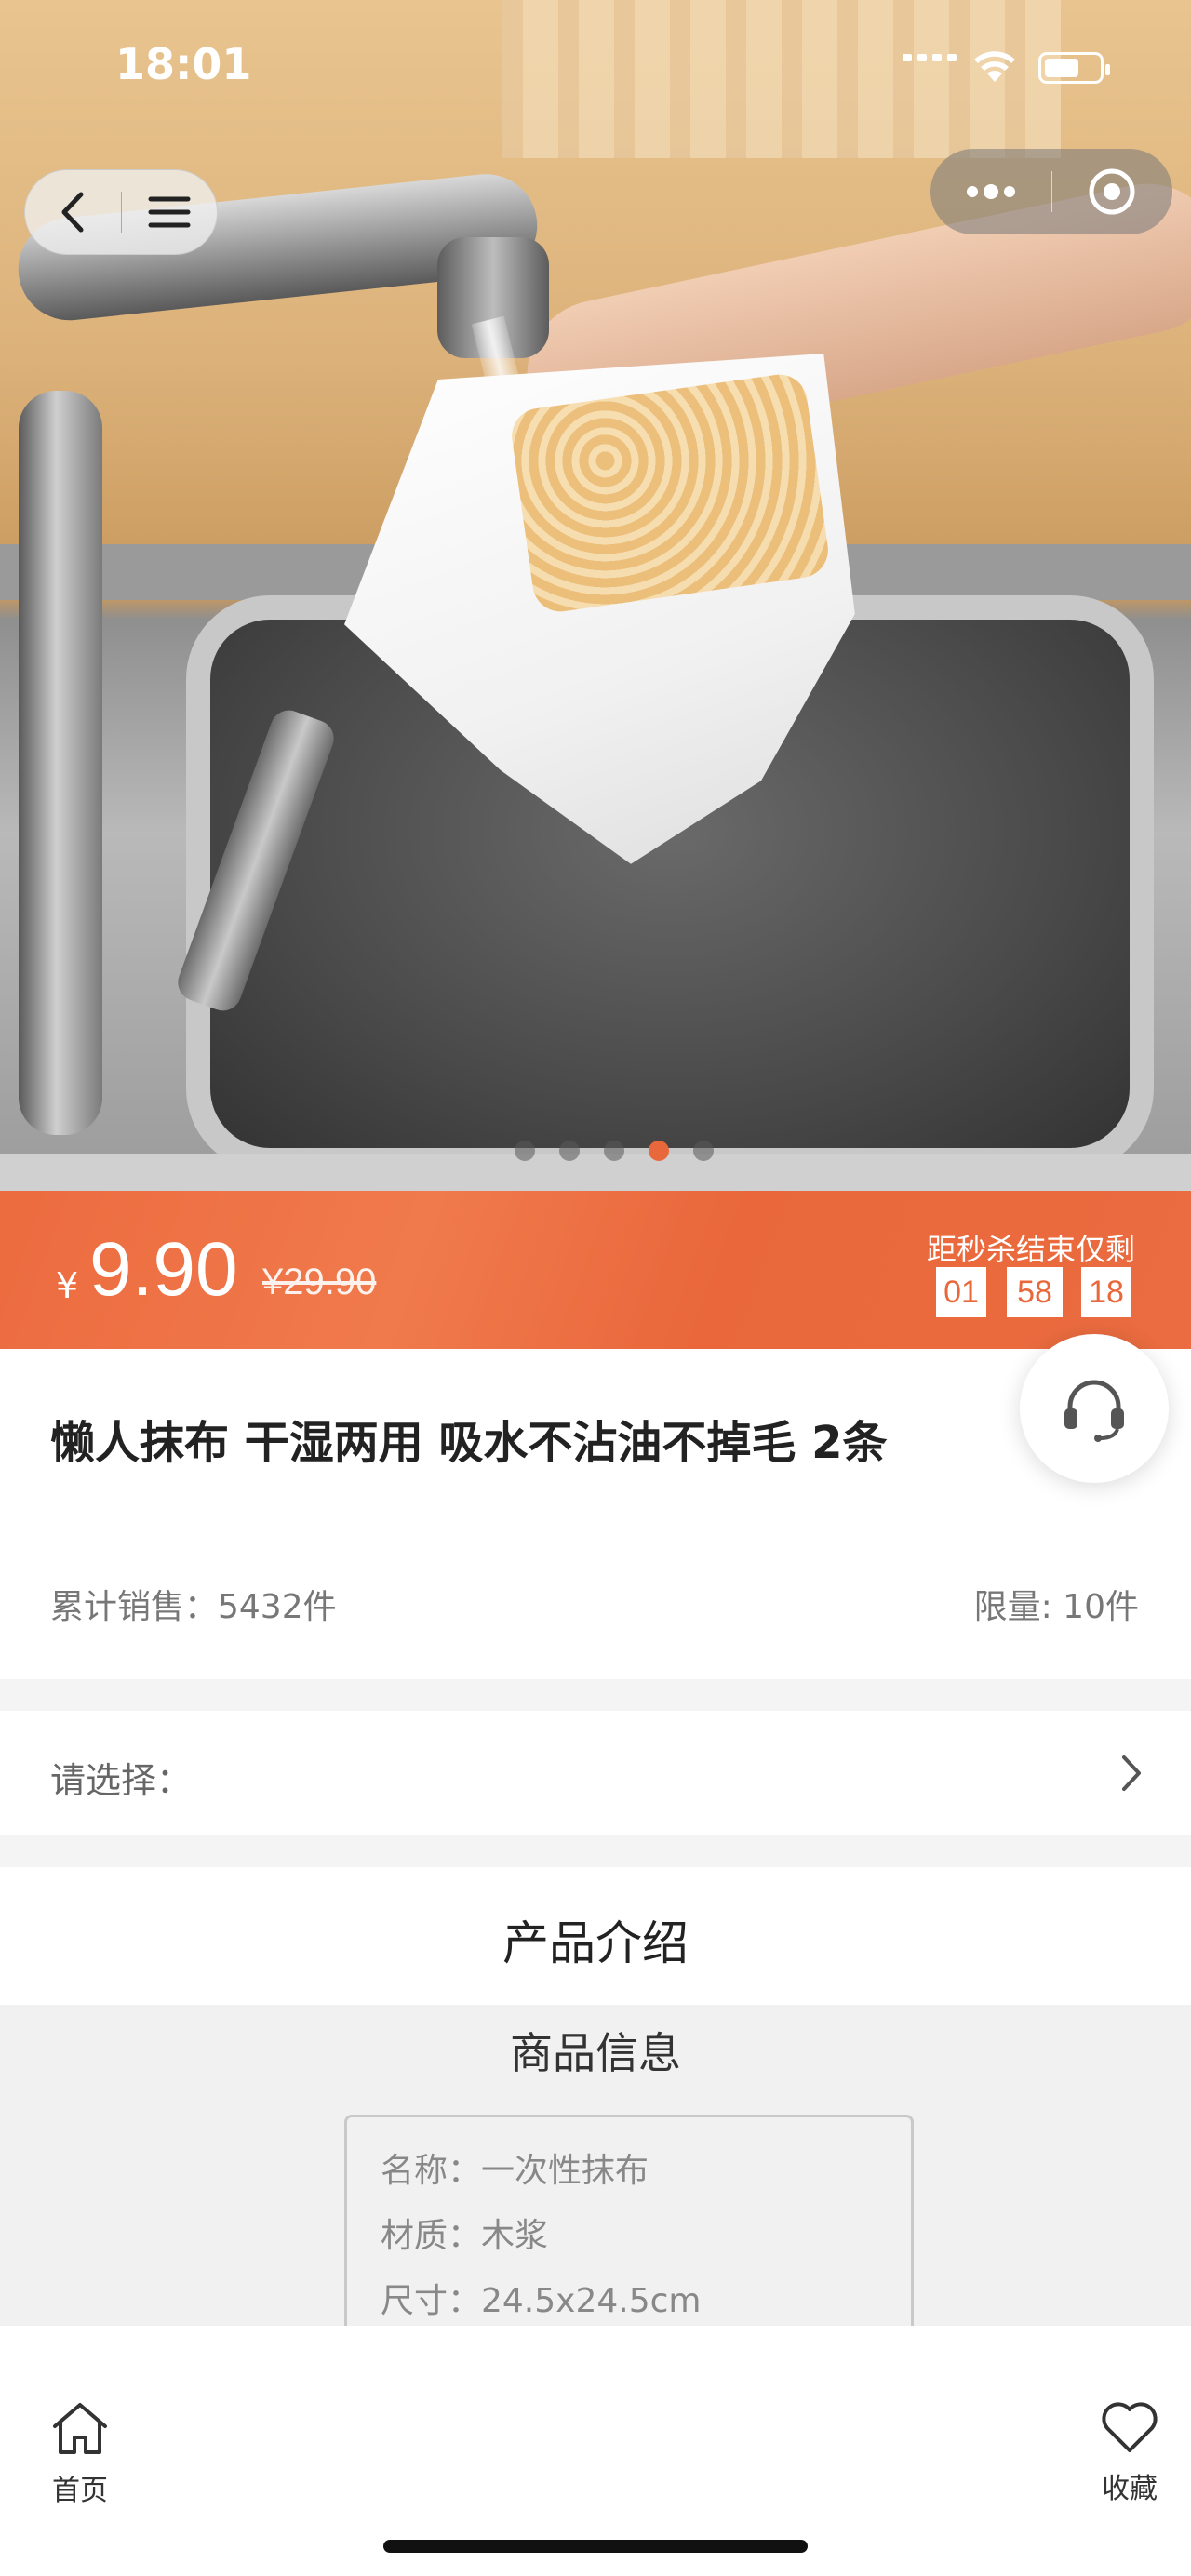 The width and height of the screenshot is (1191, 2576). I want to click on menu-button, so click(169, 212).